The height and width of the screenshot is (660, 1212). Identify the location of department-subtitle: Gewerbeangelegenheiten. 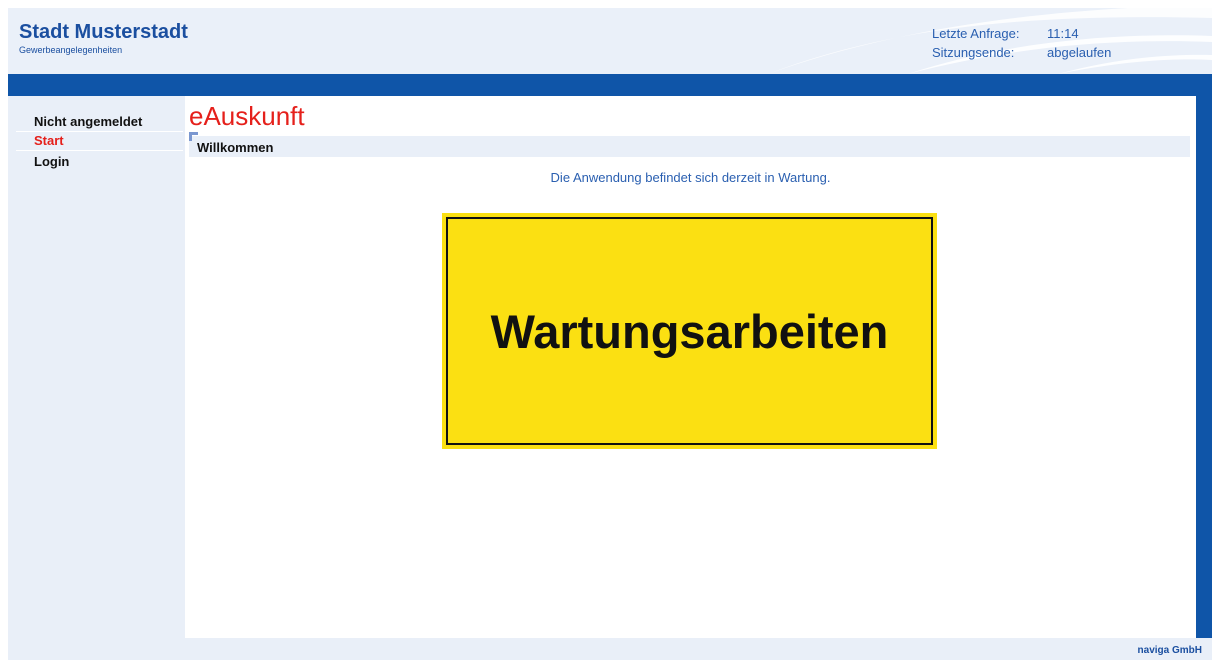
(71, 50).